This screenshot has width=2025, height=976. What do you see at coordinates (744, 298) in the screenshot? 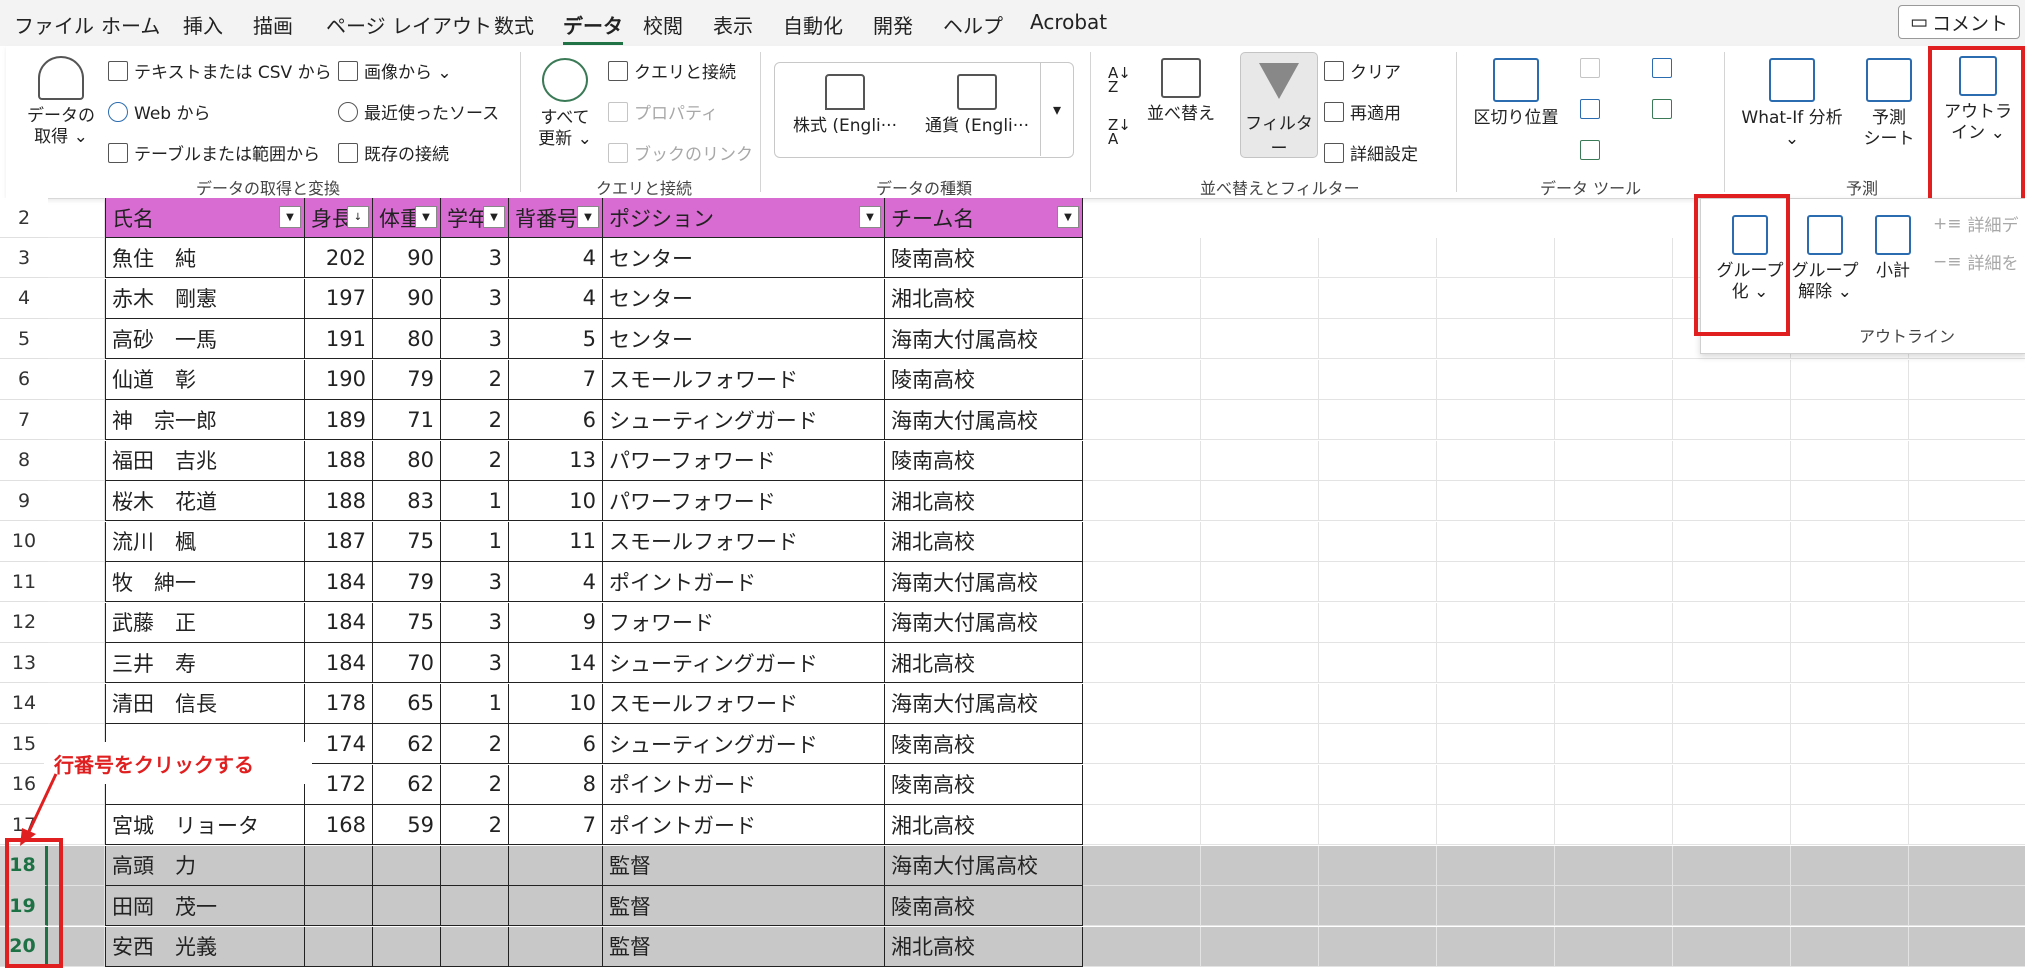
I see `cell-pos: センター` at bounding box center [744, 298].